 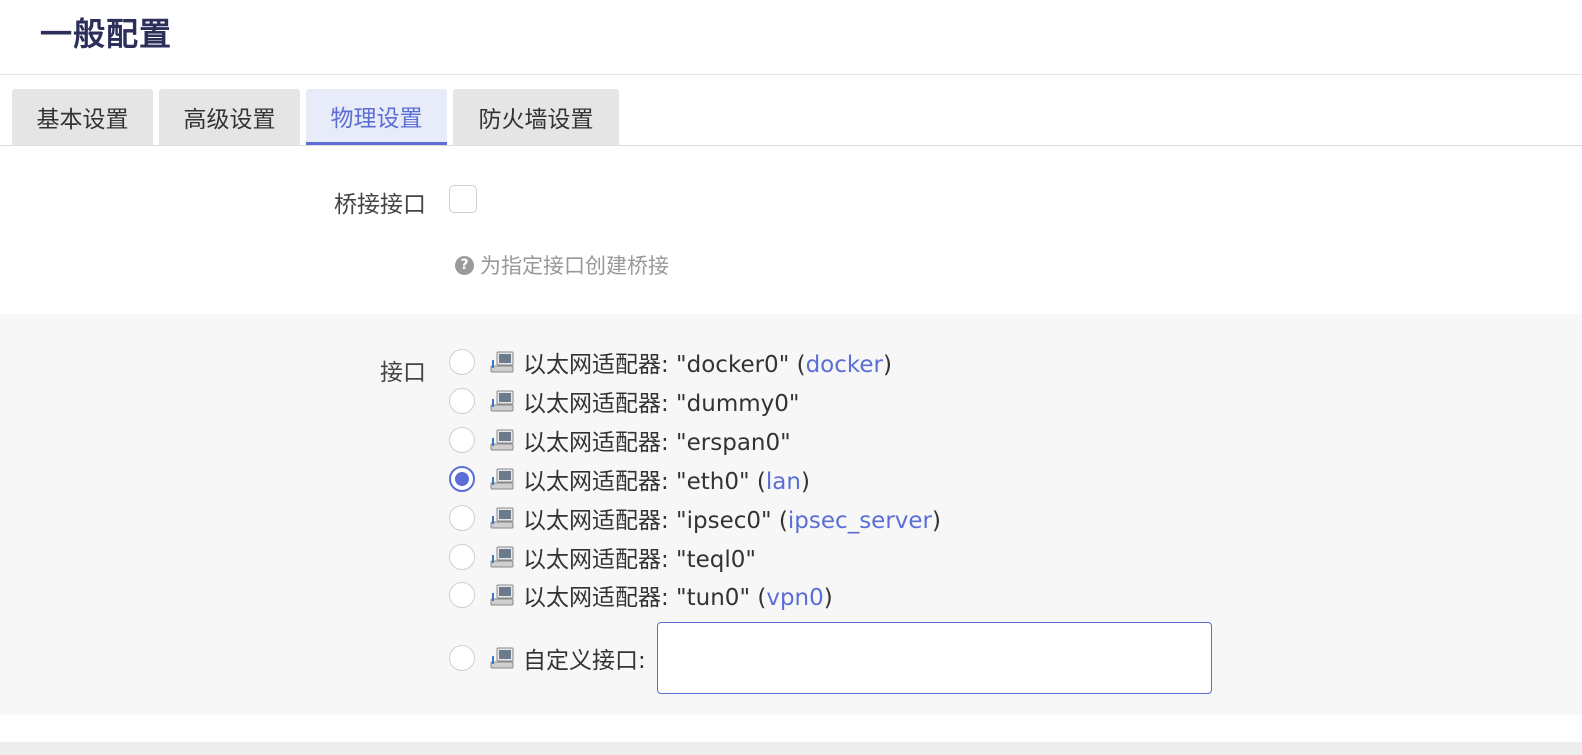 I want to click on interface-option: 以太网适配器: "erspan0", so click(x=620, y=440).